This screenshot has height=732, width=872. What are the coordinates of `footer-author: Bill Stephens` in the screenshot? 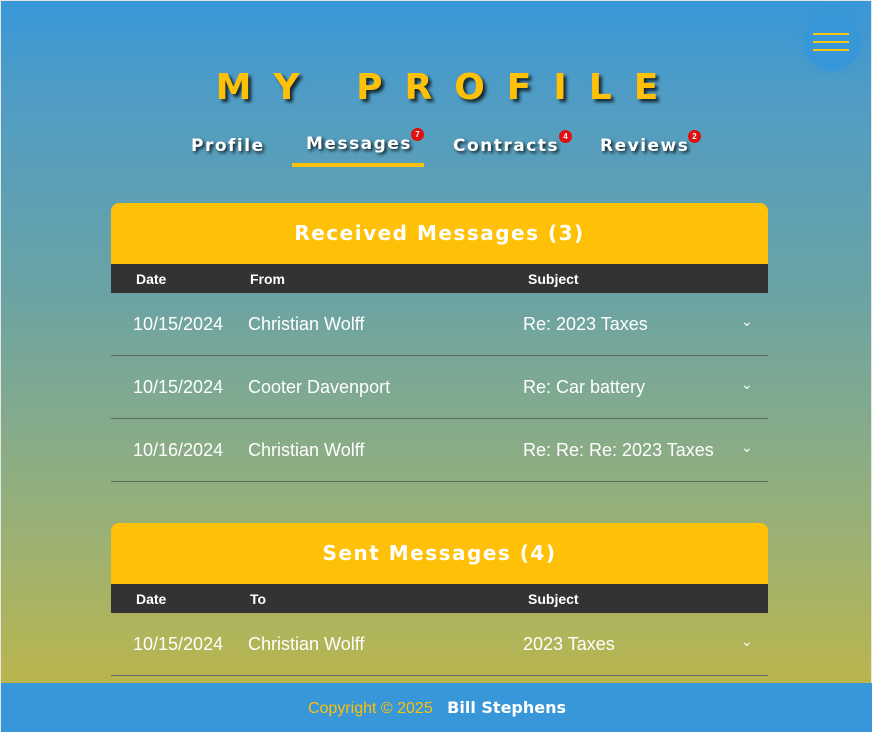 It's located at (507, 707).